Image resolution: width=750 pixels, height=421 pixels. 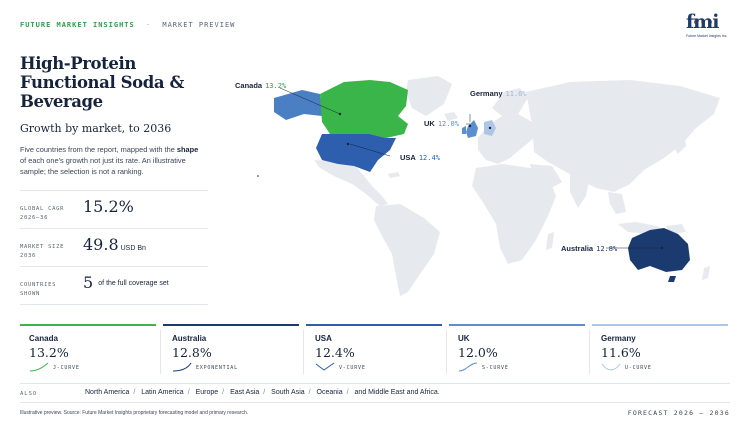 What do you see at coordinates (38, 289) in the screenshot?
I see `stat-label: COUNTRIES SHOWN` at bounding box center [38, 289].